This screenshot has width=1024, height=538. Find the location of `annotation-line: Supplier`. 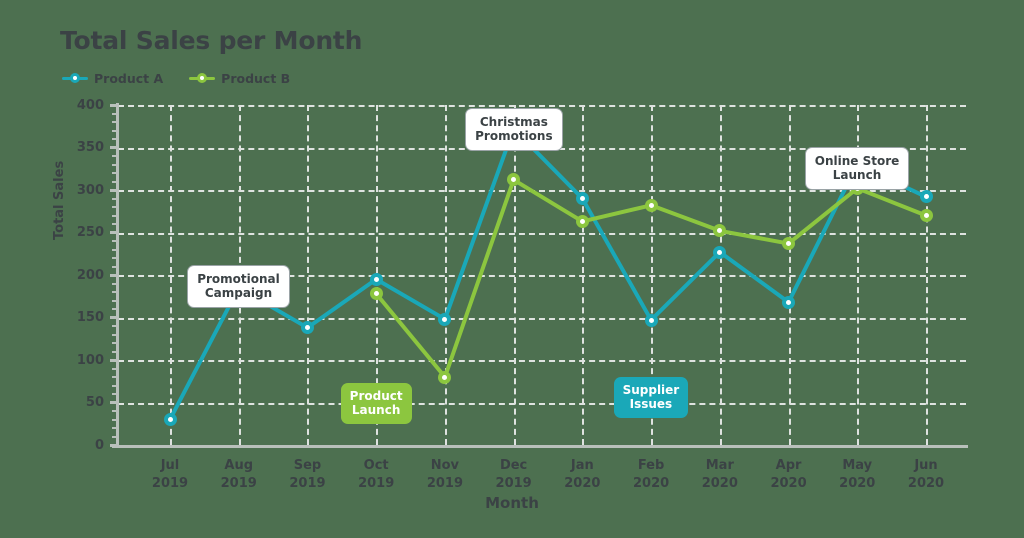

annotation-line: Supplier is located at coordinates (651, 390).